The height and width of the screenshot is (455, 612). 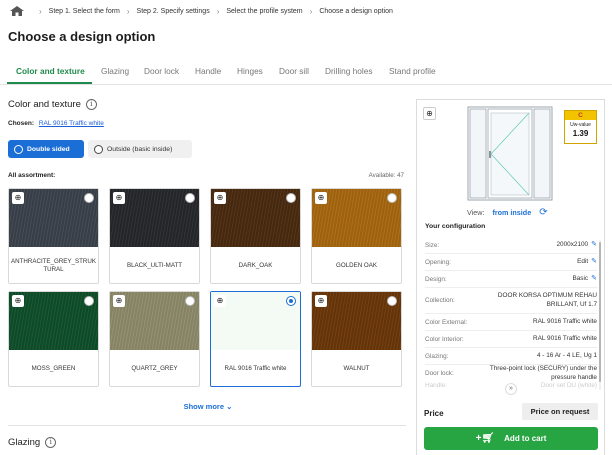 I want to click on tab-hinges: Hinges, so click(x=250, y=71).